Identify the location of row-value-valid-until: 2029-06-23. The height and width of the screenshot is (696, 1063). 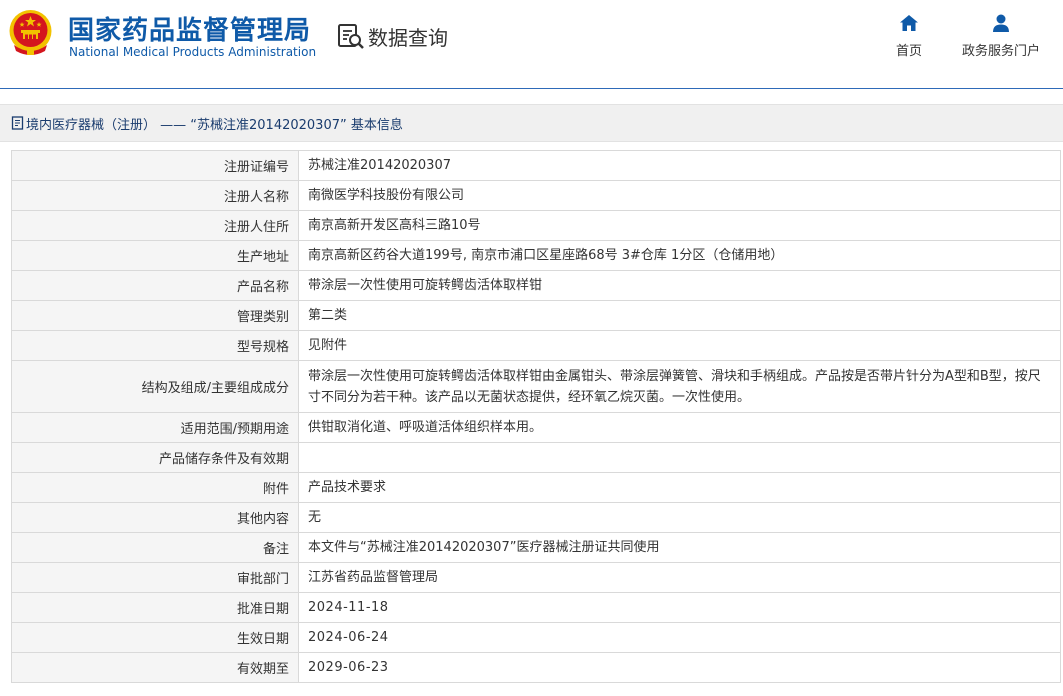
(679, 667).